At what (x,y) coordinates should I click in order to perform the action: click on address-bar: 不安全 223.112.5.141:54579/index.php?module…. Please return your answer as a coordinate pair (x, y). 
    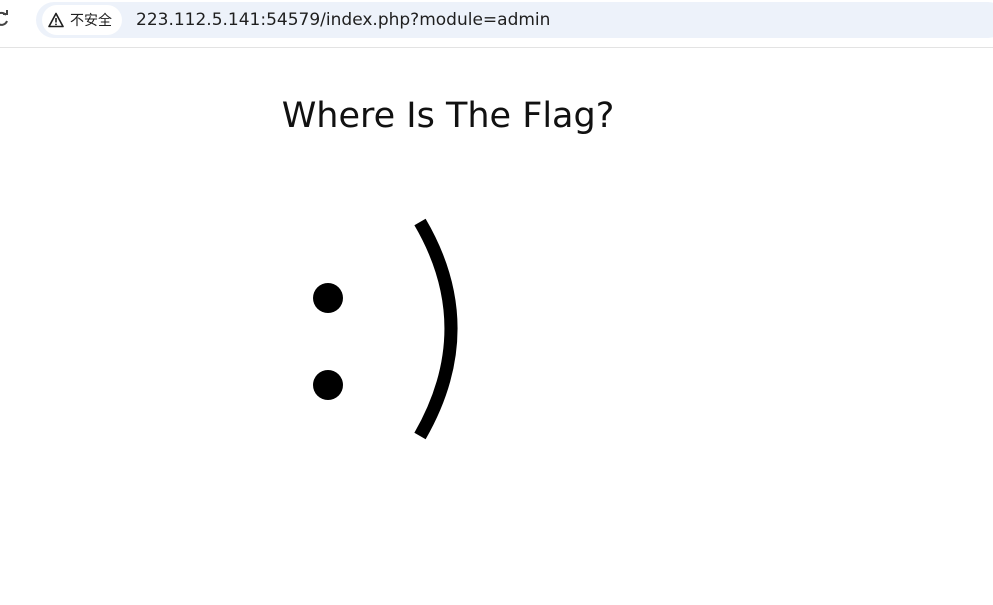
    Looking at the image, I should click on (514, 20).